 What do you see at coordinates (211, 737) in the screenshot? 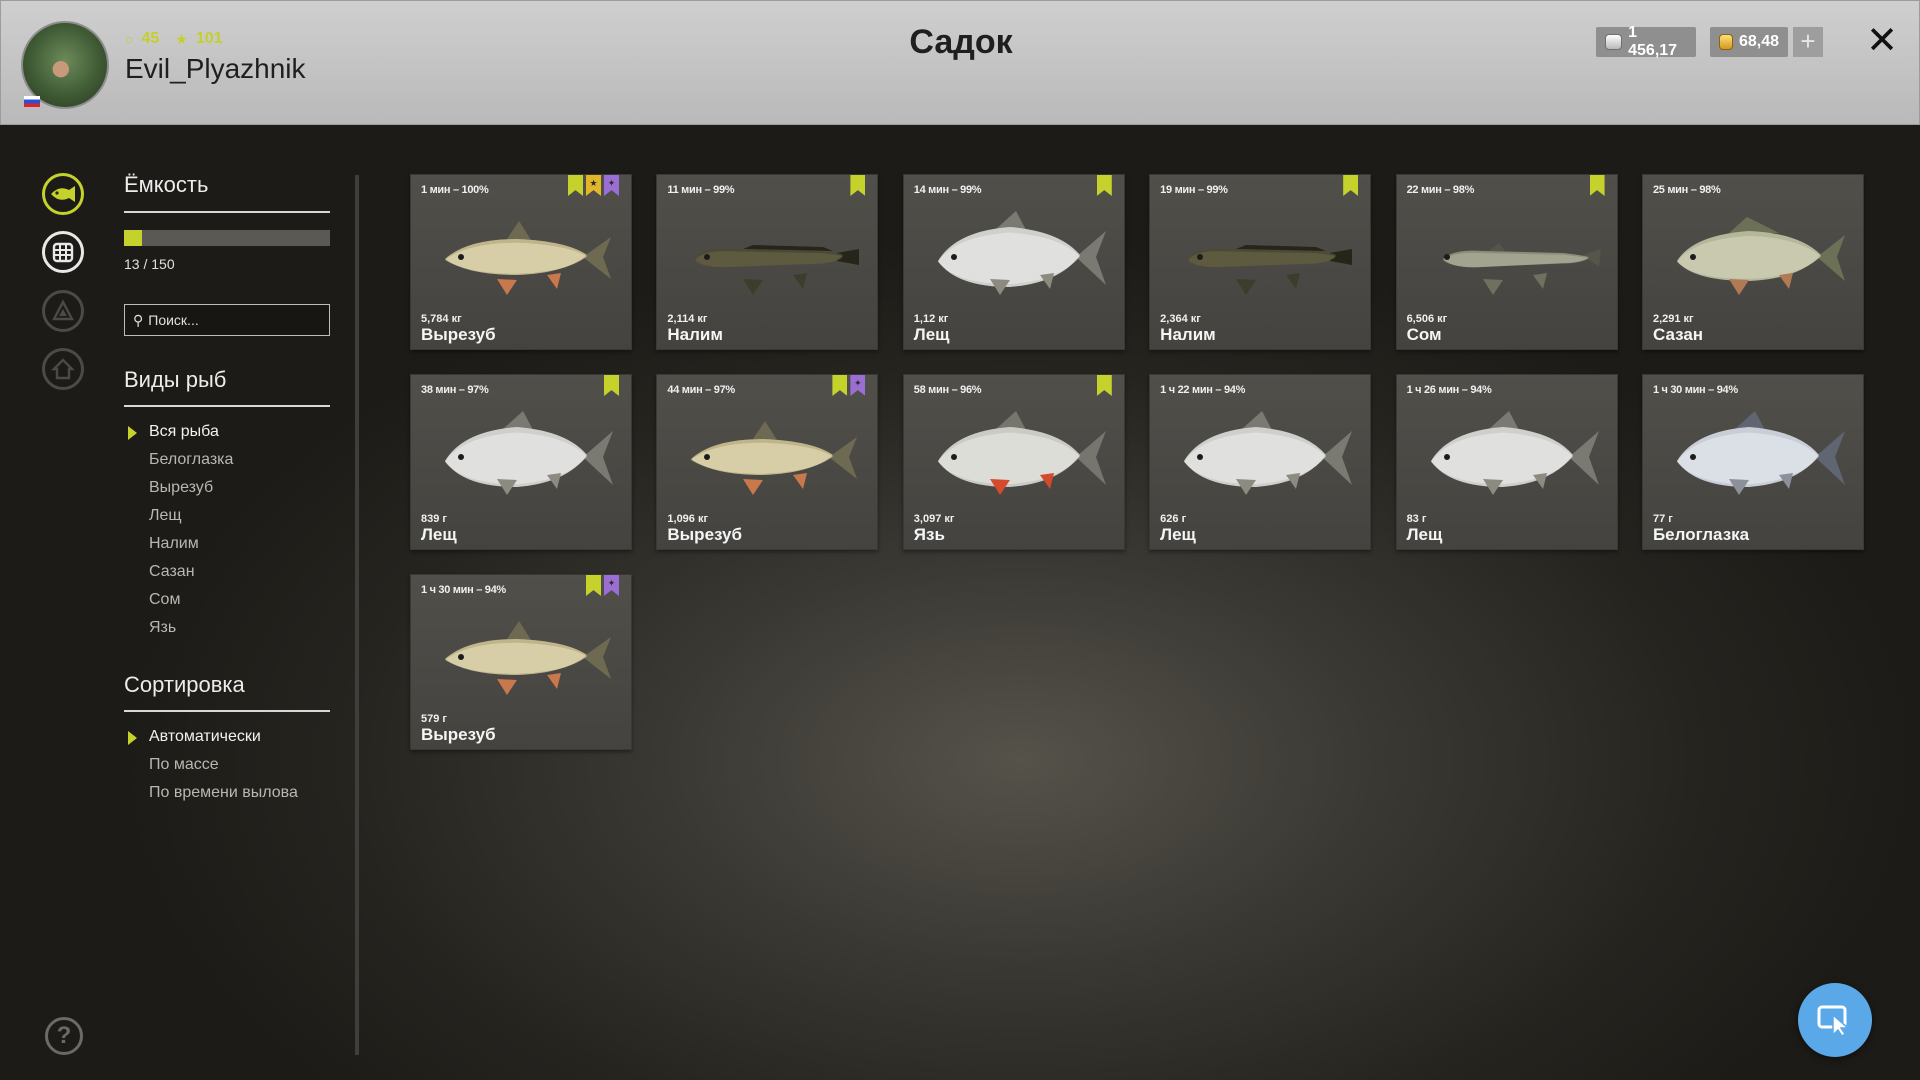
I see `sort-option-item: Автоматически` at bounding box center [211, 737].